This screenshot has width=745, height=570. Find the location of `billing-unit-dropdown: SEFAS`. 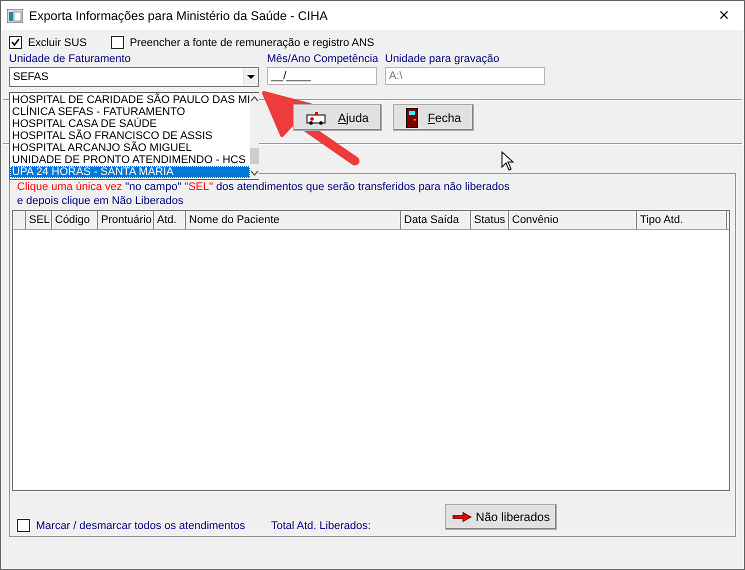

billing-unit-dropdown: SEFAS is located at coordinates (134, 77).